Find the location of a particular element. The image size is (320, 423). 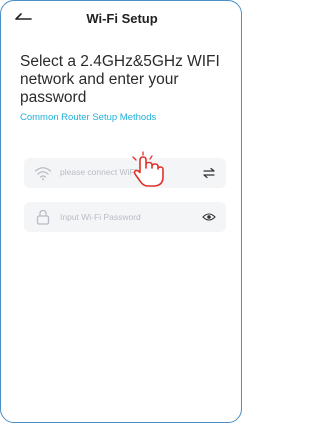

wifi-select-field: please connect WiFi is located at coordinates (125, 173).